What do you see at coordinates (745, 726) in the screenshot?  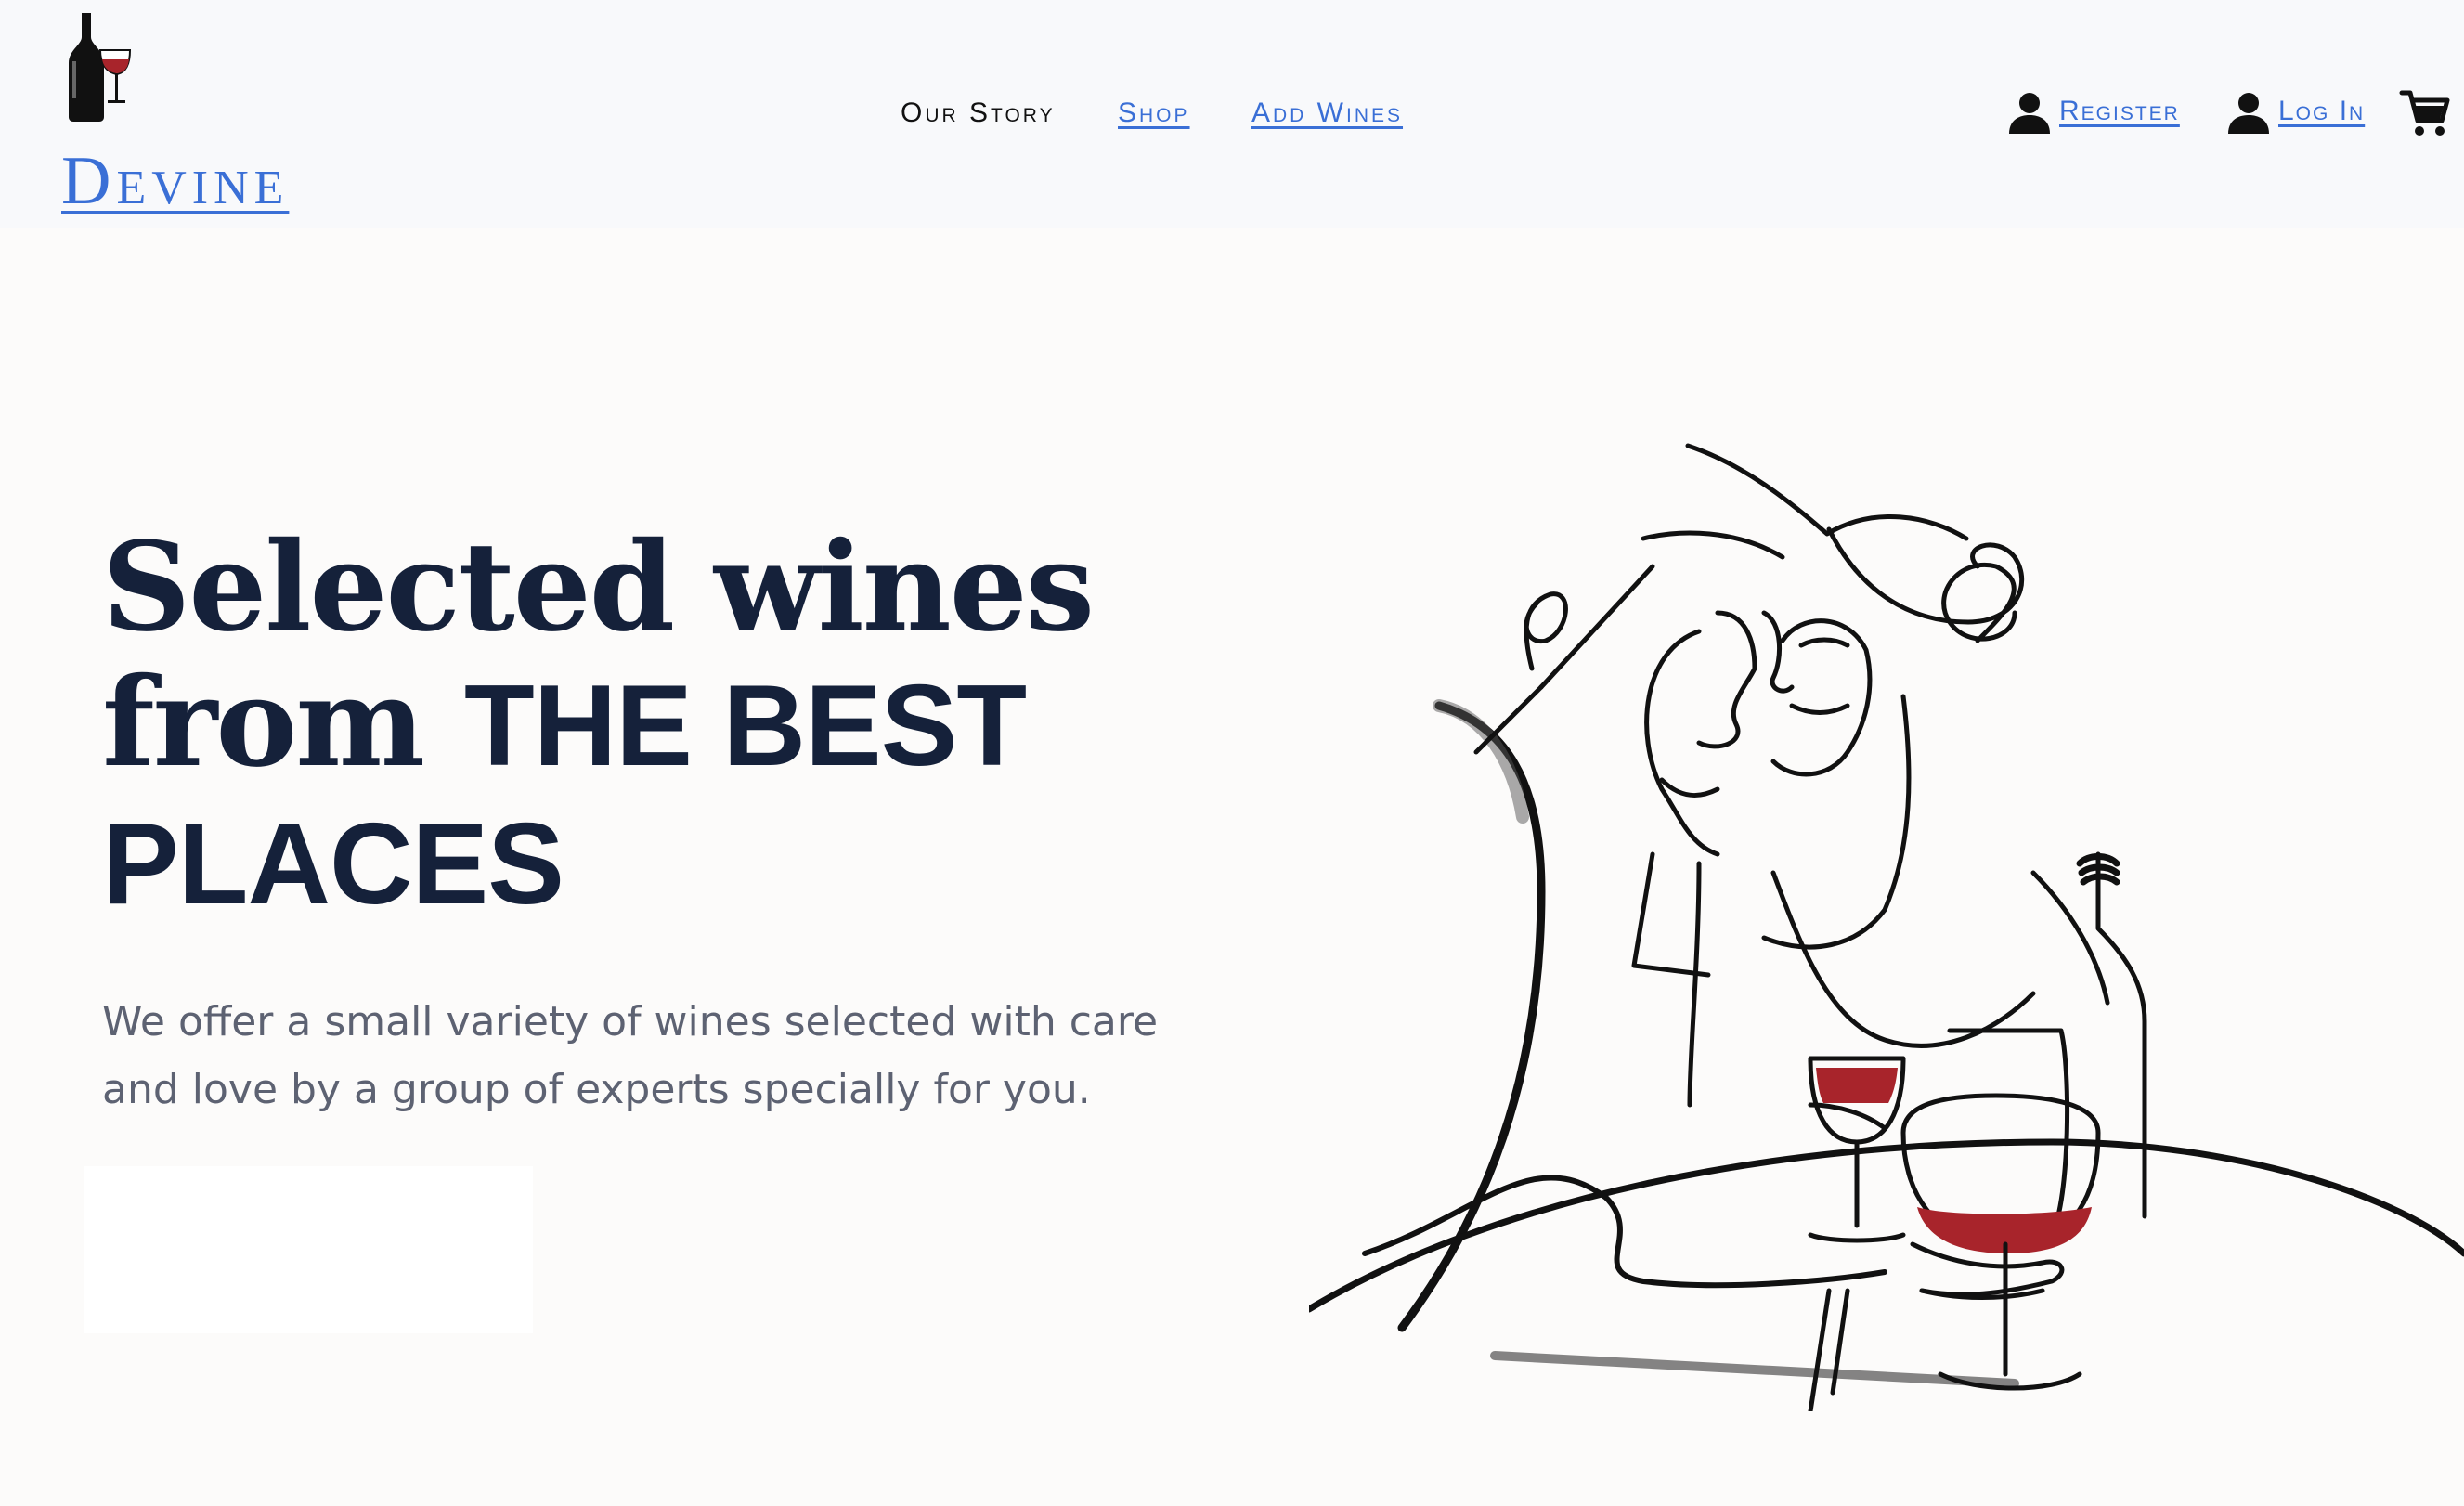 I see `hero-title-emph1: THE BEST` at bounding box center [745, 726].